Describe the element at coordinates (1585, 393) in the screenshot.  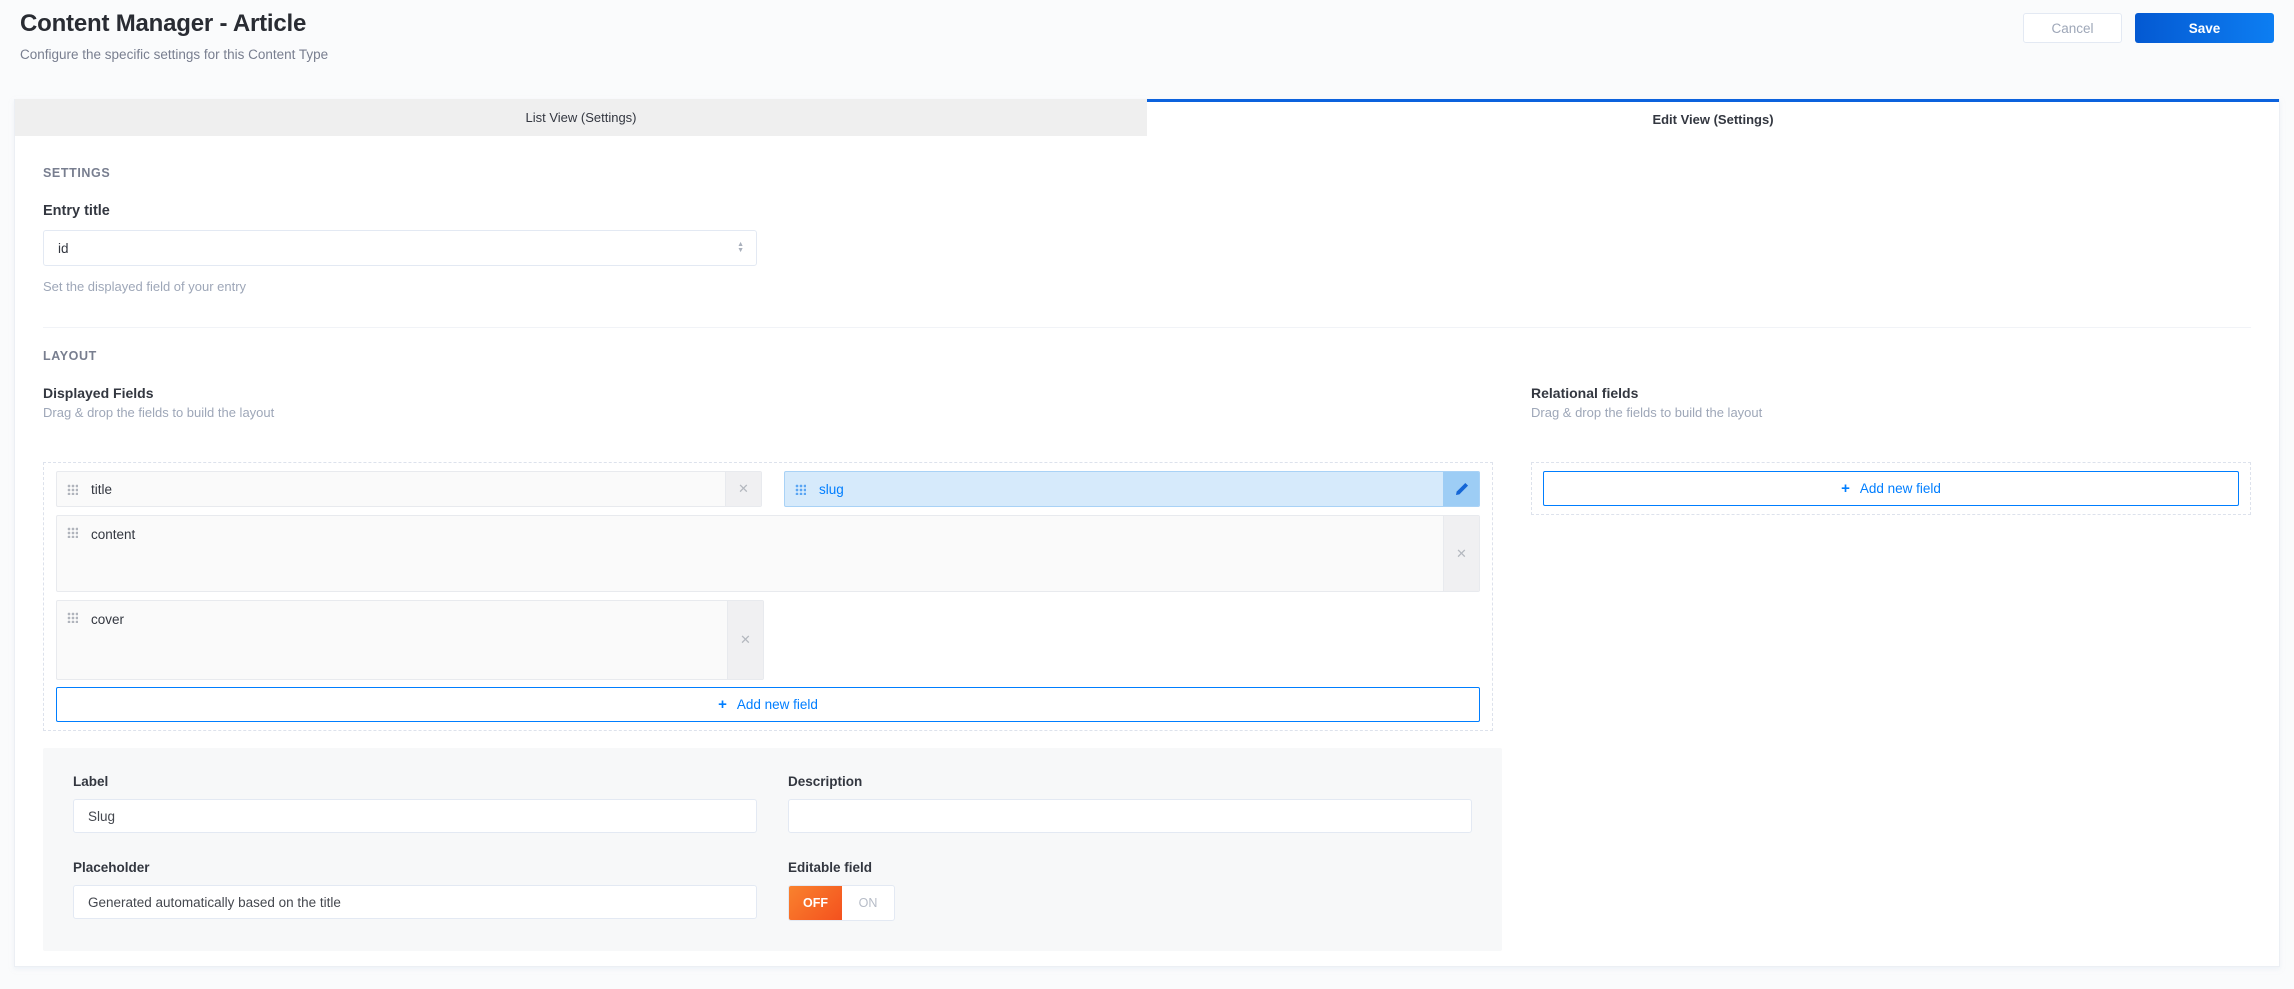
I see `relational-fields-title: Relational fields` at that location.